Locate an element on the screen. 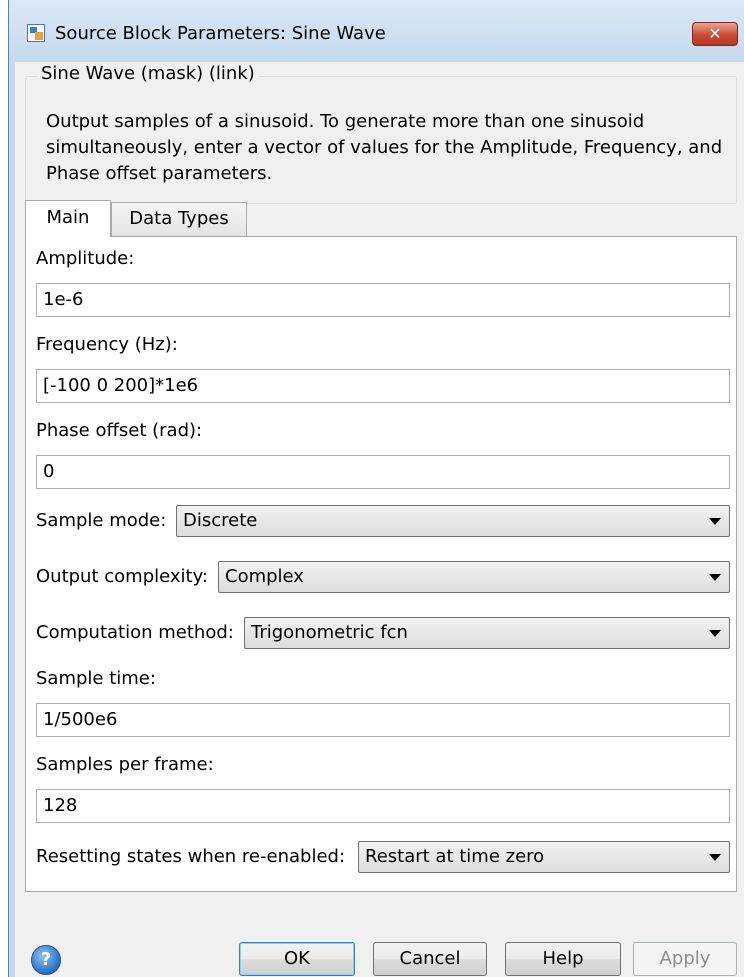 This screenshot has width=744, height=977. amplitude-field: 1e-6 is located at coordinates (383, 300).